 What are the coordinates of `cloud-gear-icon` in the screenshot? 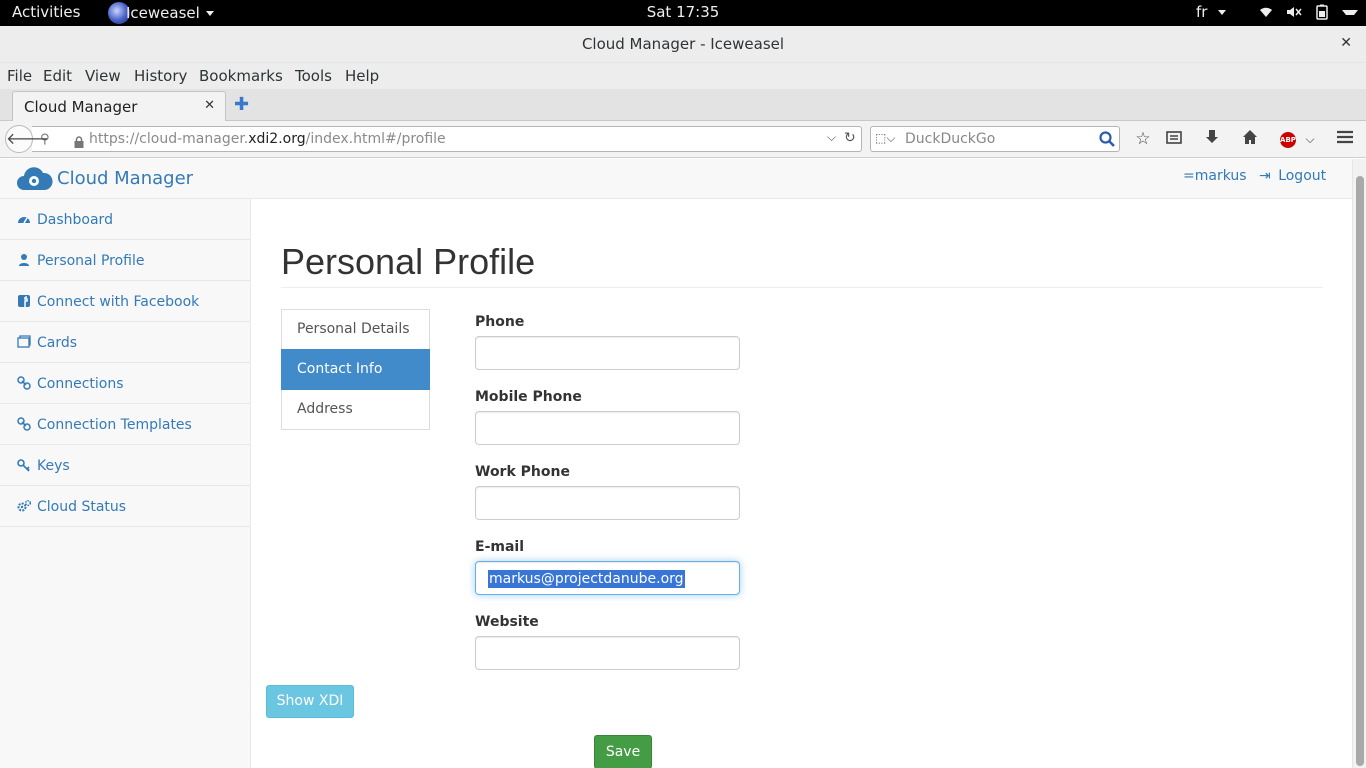 It's located at (35, 178).